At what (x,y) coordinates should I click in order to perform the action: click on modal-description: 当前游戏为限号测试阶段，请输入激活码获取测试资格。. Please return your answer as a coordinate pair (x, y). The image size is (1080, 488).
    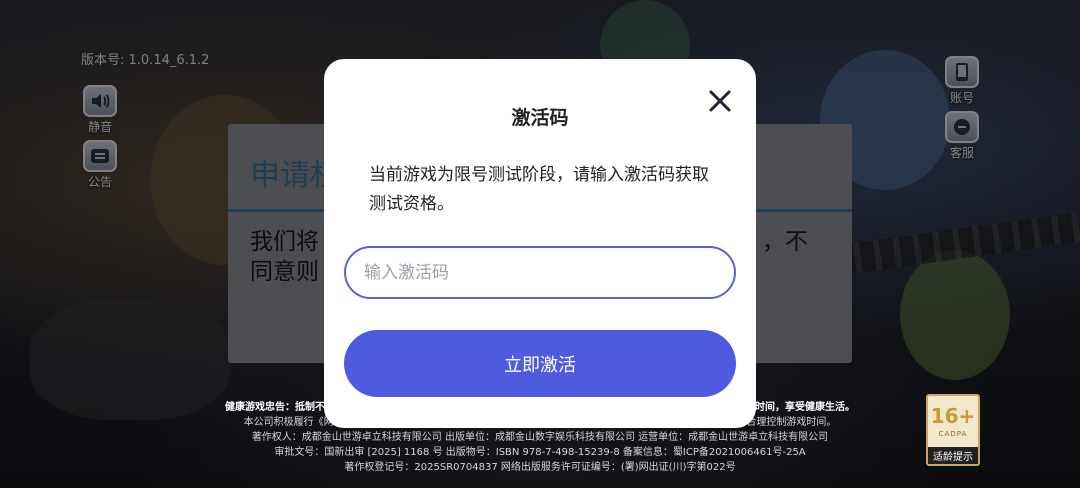
    Looking at the image, I should click on (539, 189).